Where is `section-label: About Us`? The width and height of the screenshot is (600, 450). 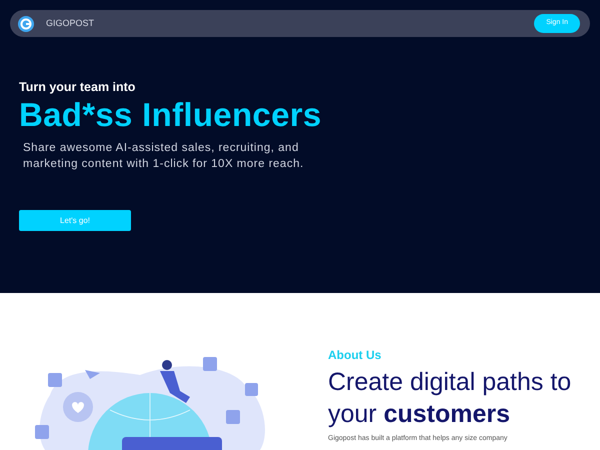
section-label: About Us is located at coordinates (355, 355).